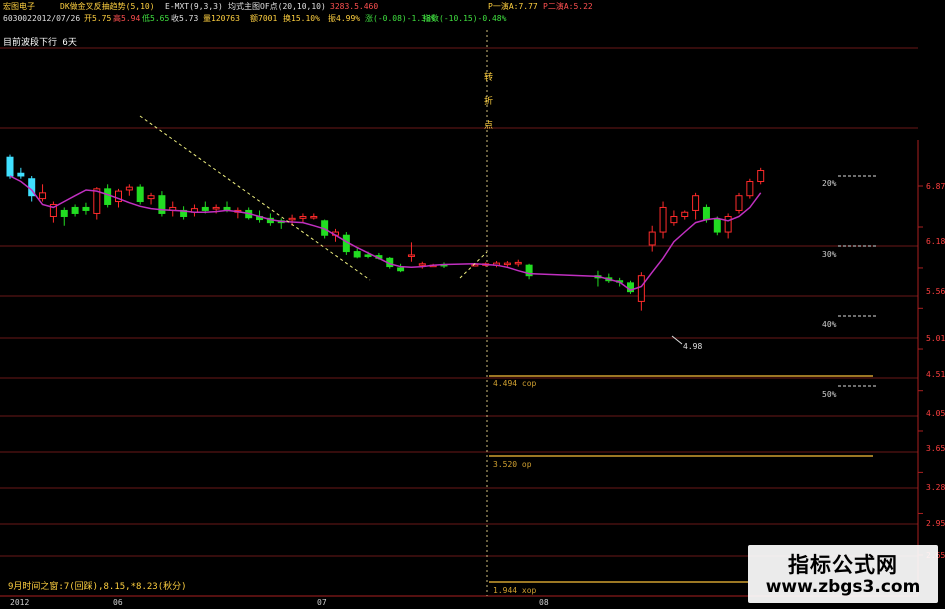 The width and height of the screenshot is (945, 609). Describe the element at coordinates (301, 18) in the screenshot. I see `turnover-value: 换15.10%` at that location.